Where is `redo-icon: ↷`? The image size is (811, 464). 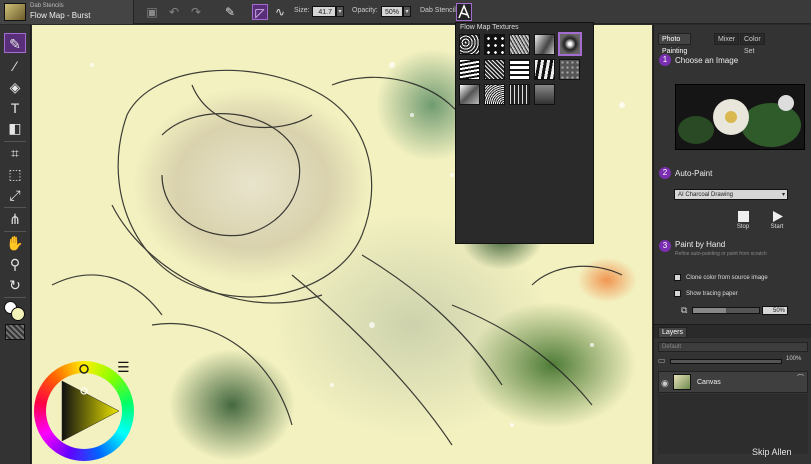 redo-icon: ↷ is located at coordinates (196, 12).